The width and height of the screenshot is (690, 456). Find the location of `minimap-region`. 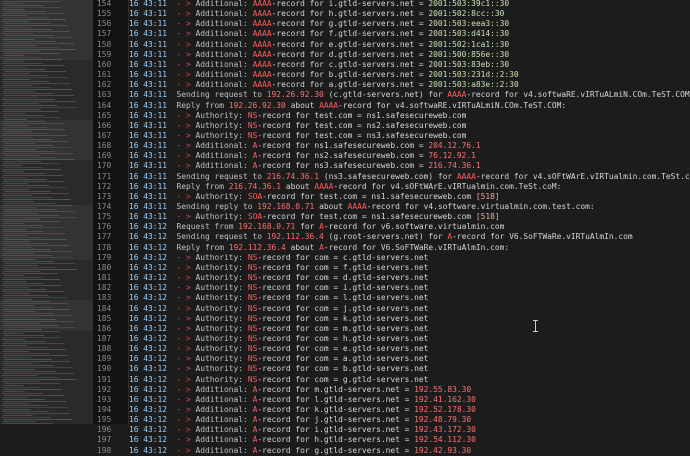

minimap-region is located at coordinates (46, 140).